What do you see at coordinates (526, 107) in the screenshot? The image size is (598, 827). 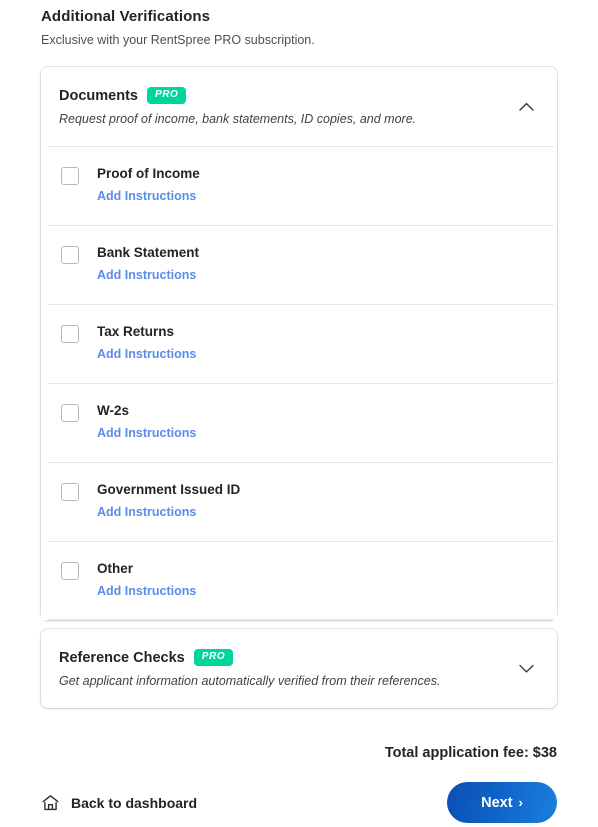 I see `chevron-up-icon` at bounding box center [526, 107].